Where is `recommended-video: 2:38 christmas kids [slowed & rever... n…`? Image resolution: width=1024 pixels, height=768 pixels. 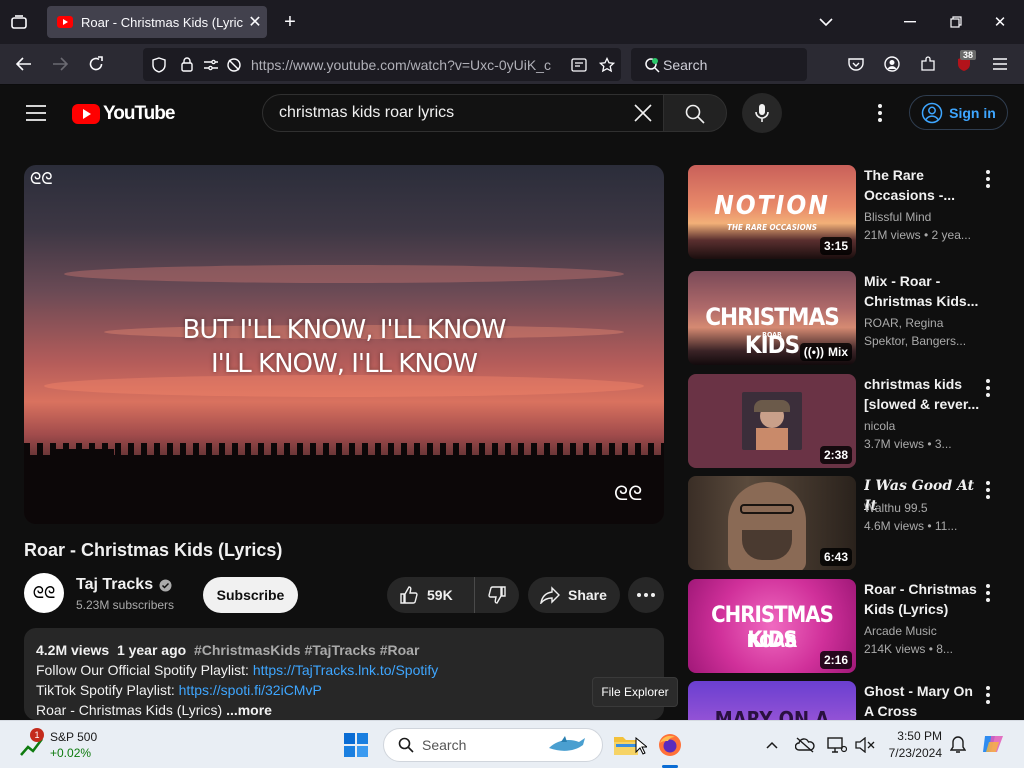 recommended-video: 2:38 christmas kids [slowed & rever... n… is located at coordinates (848, 422).